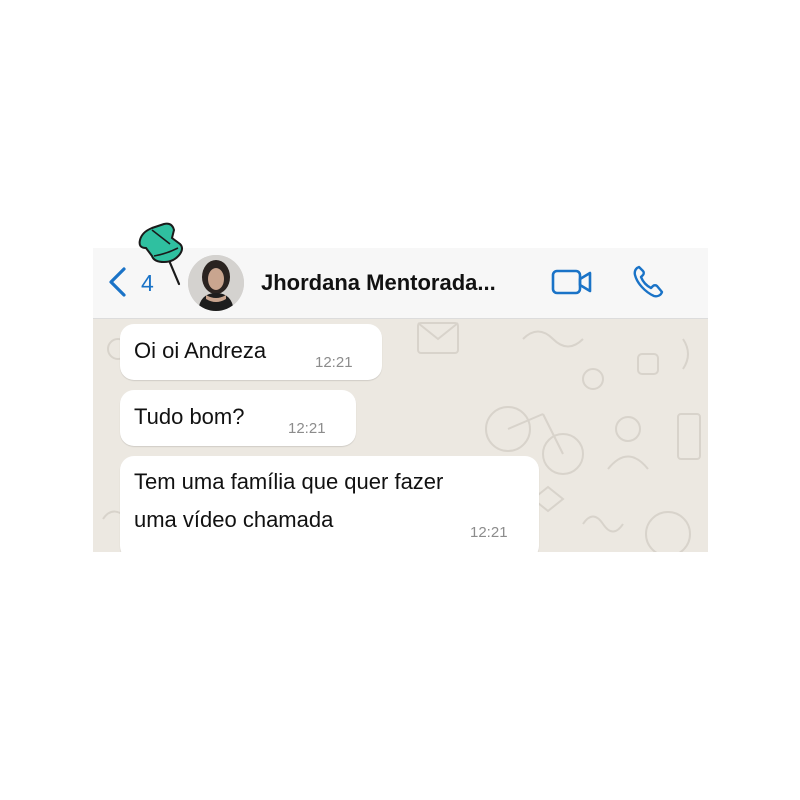 This screenshot has width=800, height=800. What do you see at coordinates (648, 282) in the screenshot?
I see `phone-icon` at bounding box center [648, 282].